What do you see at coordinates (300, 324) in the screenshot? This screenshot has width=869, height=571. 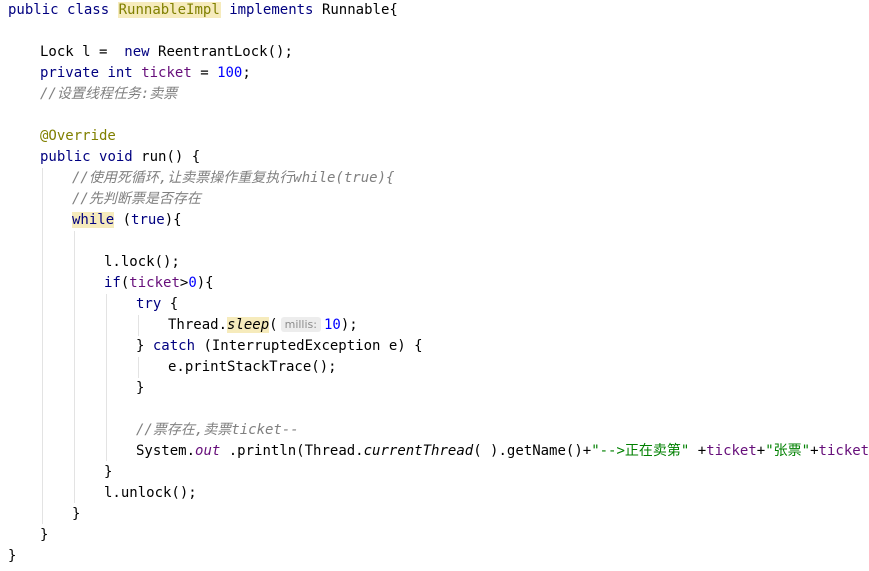 I see `parameter-hint: millis:` at bounding box center [300, 324].